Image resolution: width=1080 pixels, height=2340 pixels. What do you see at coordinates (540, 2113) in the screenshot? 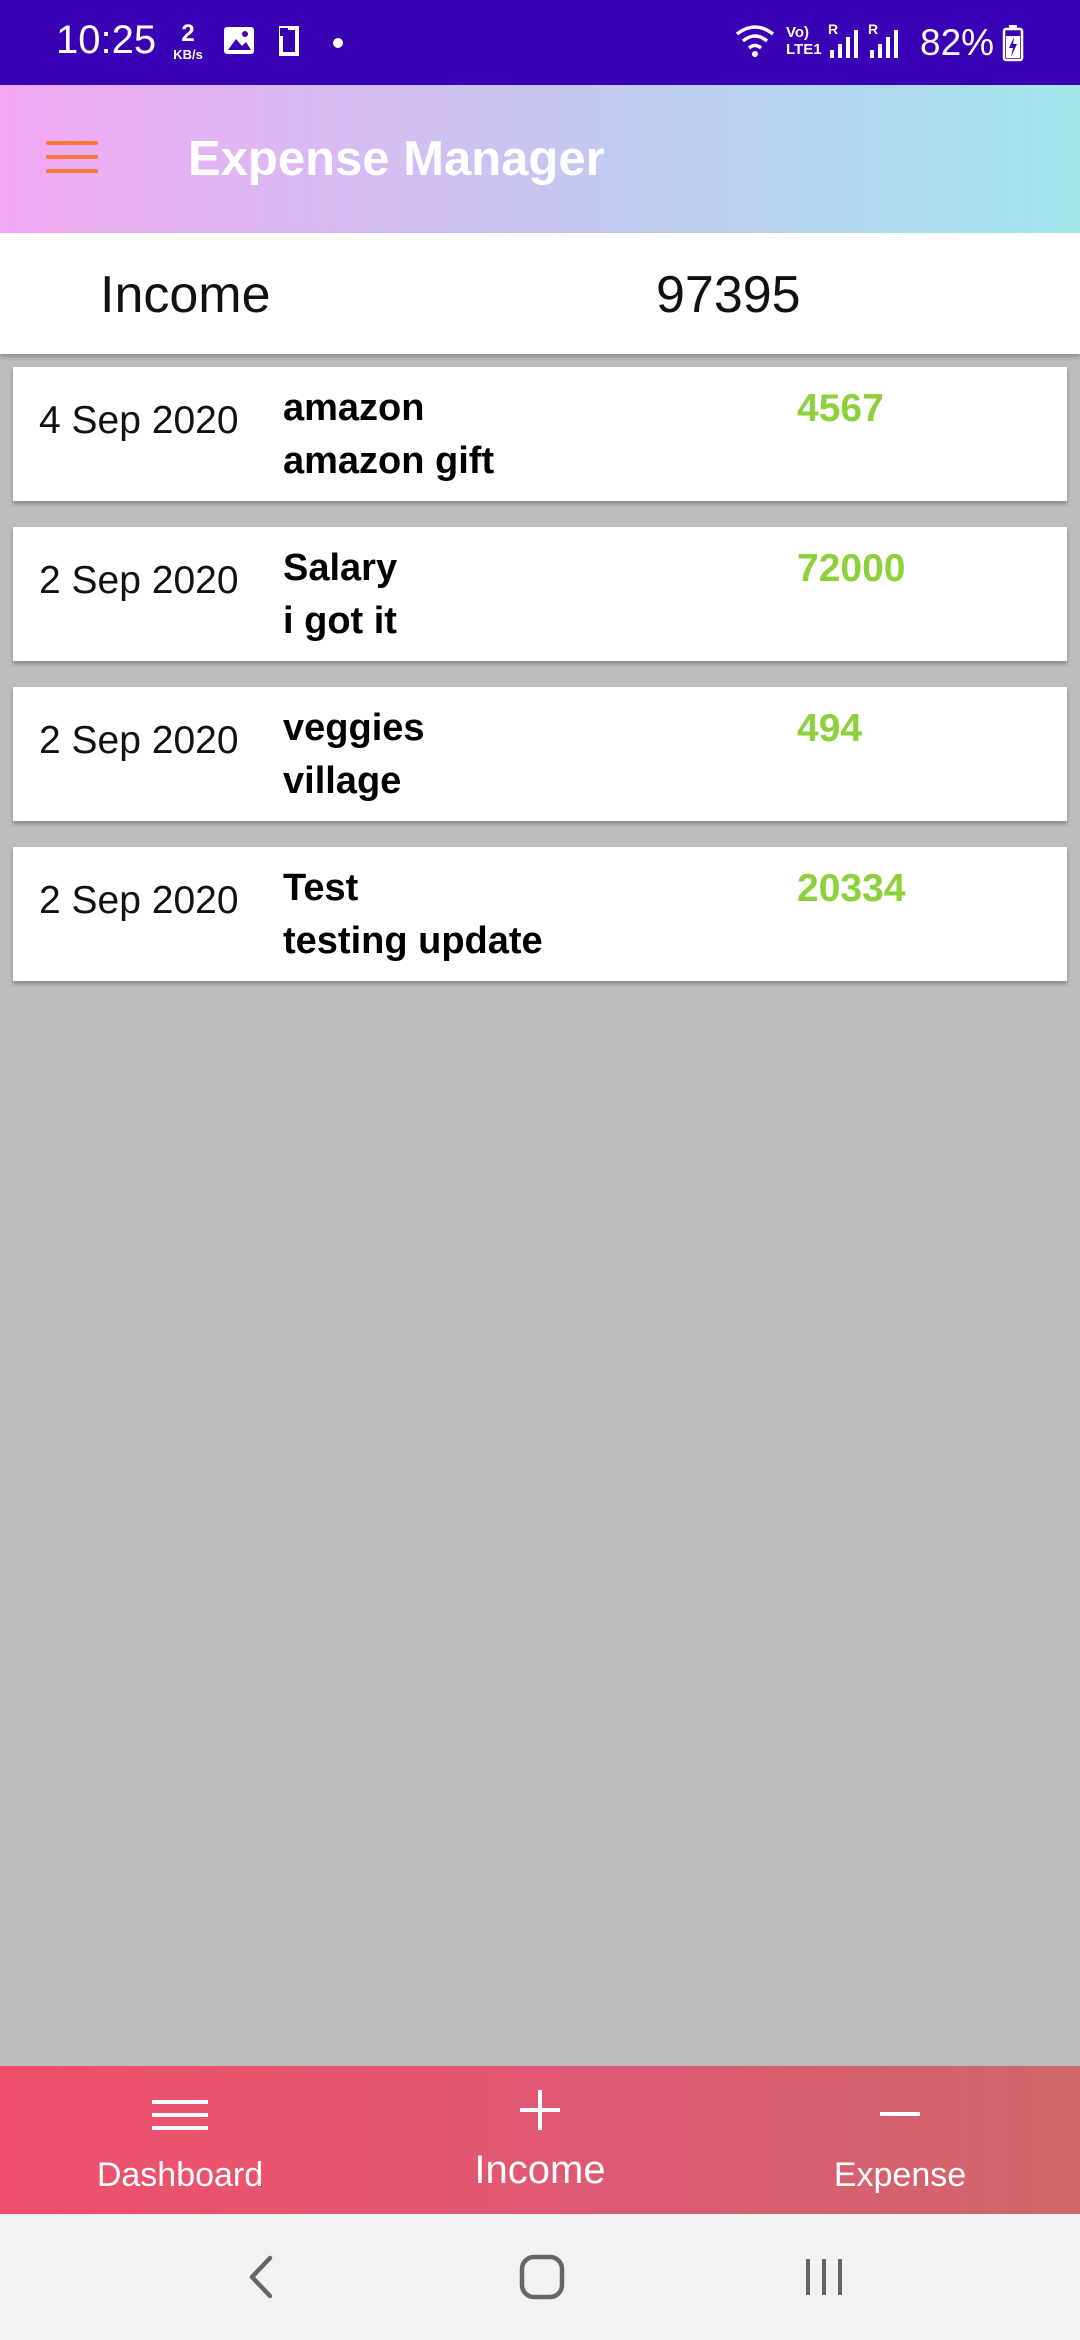
I see `plus-icon` at bounding box center [540, 2113].